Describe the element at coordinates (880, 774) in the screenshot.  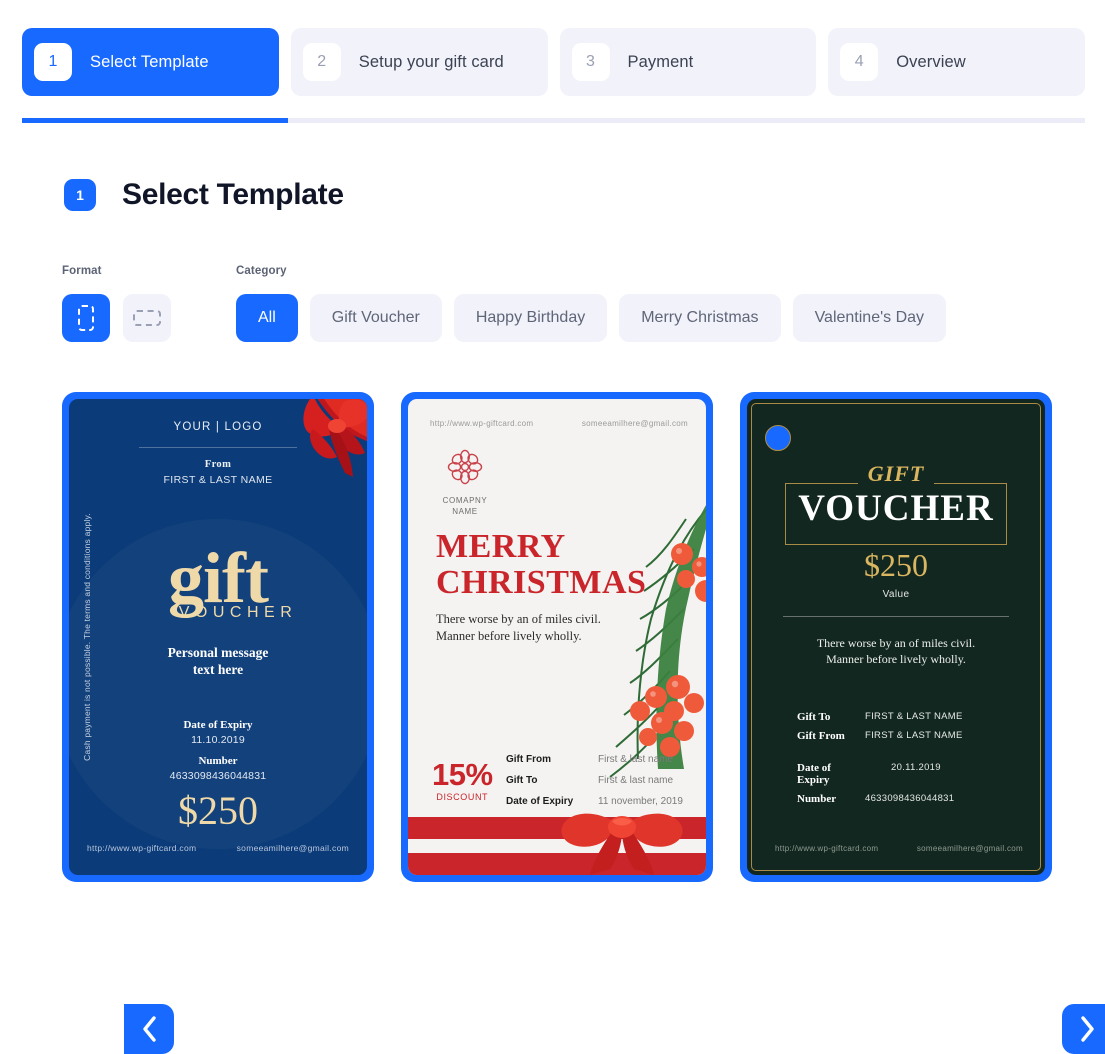
I see `table-row: Date of Expiry 20.11.2019` at that location.